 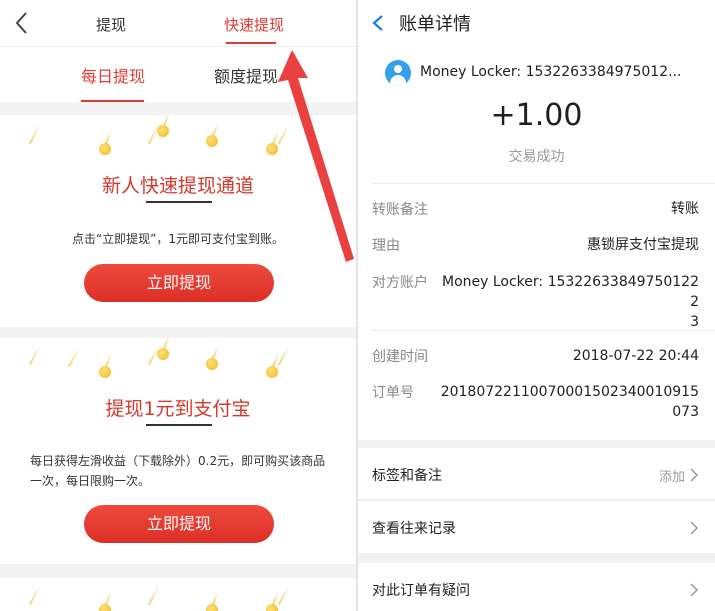 I want to click on detail-label: 订单号, so click(x=393, y=393).